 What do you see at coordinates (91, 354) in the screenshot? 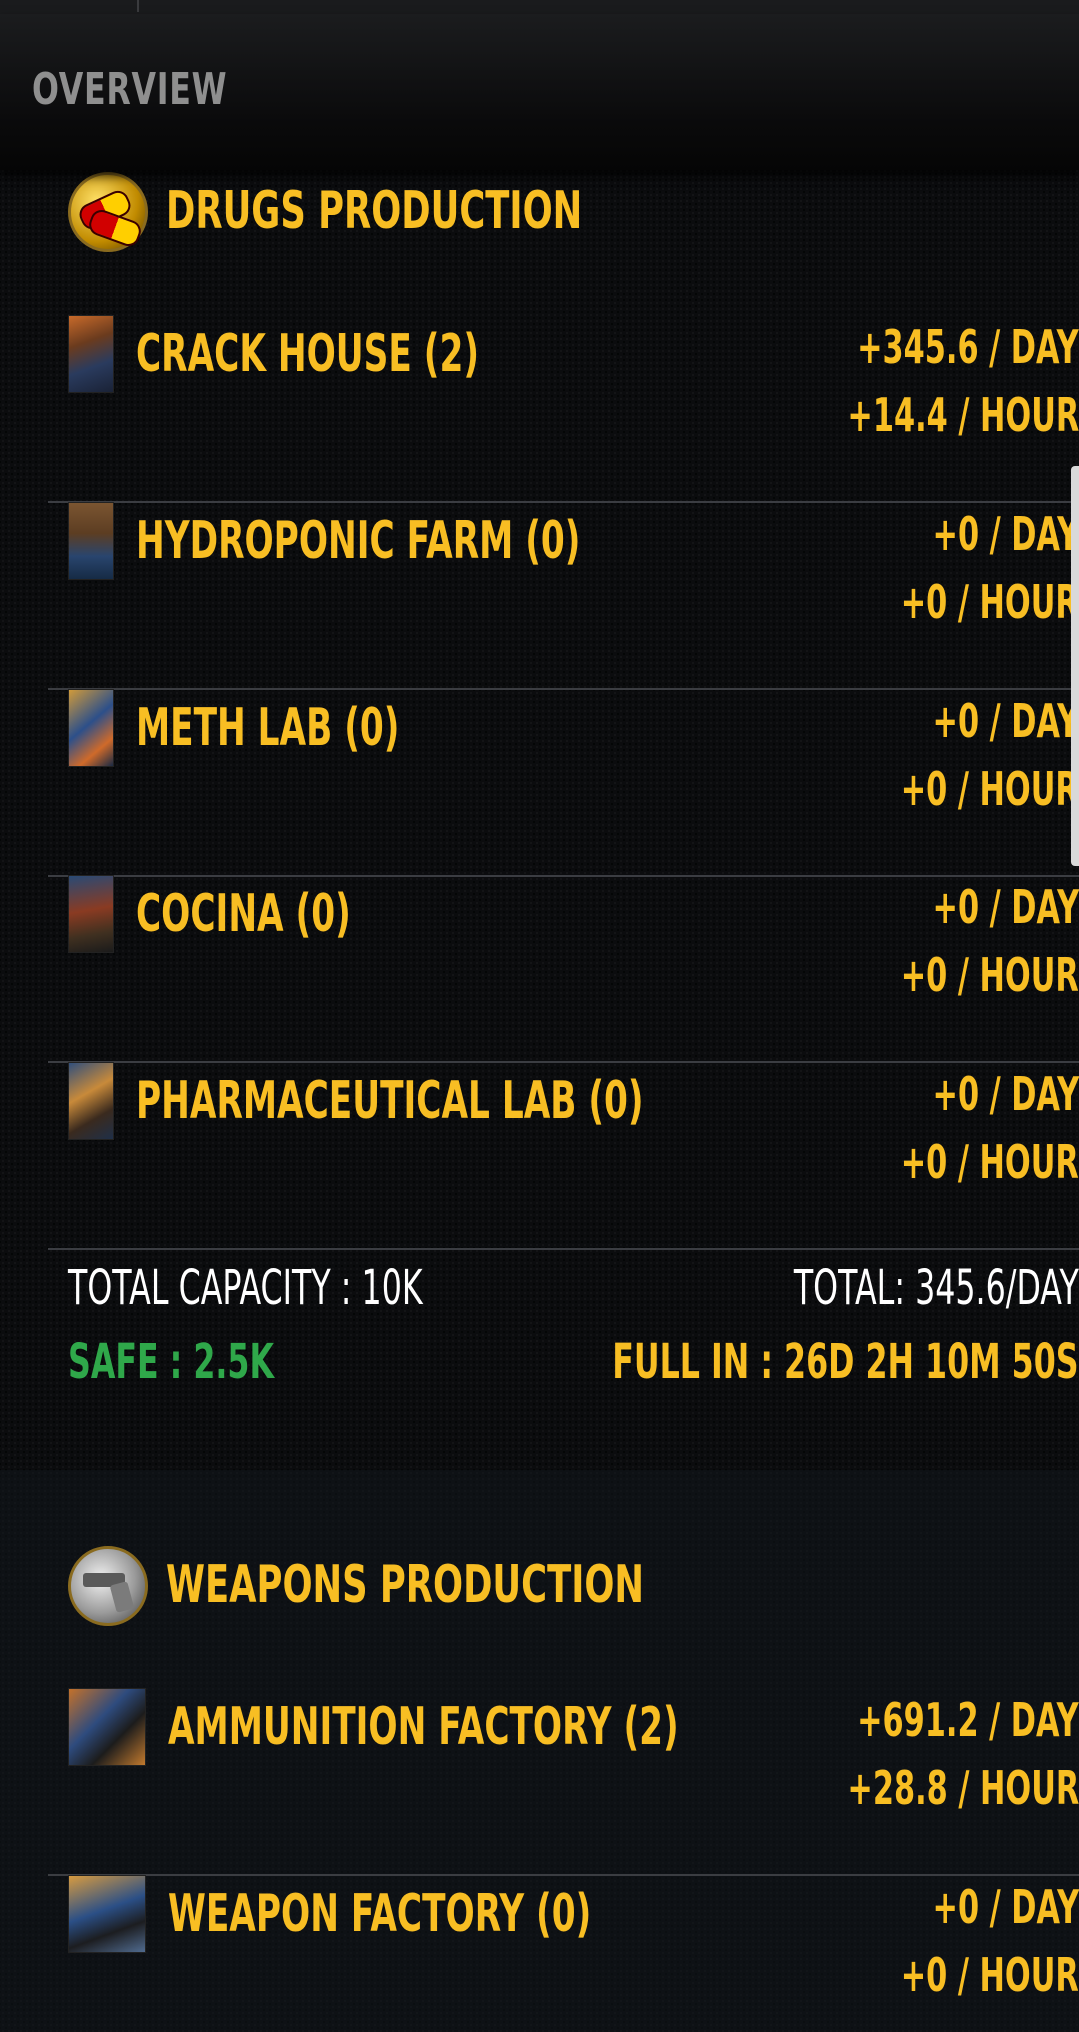
I see `crack-house-thumbnail` at bounding box center [91, 354].